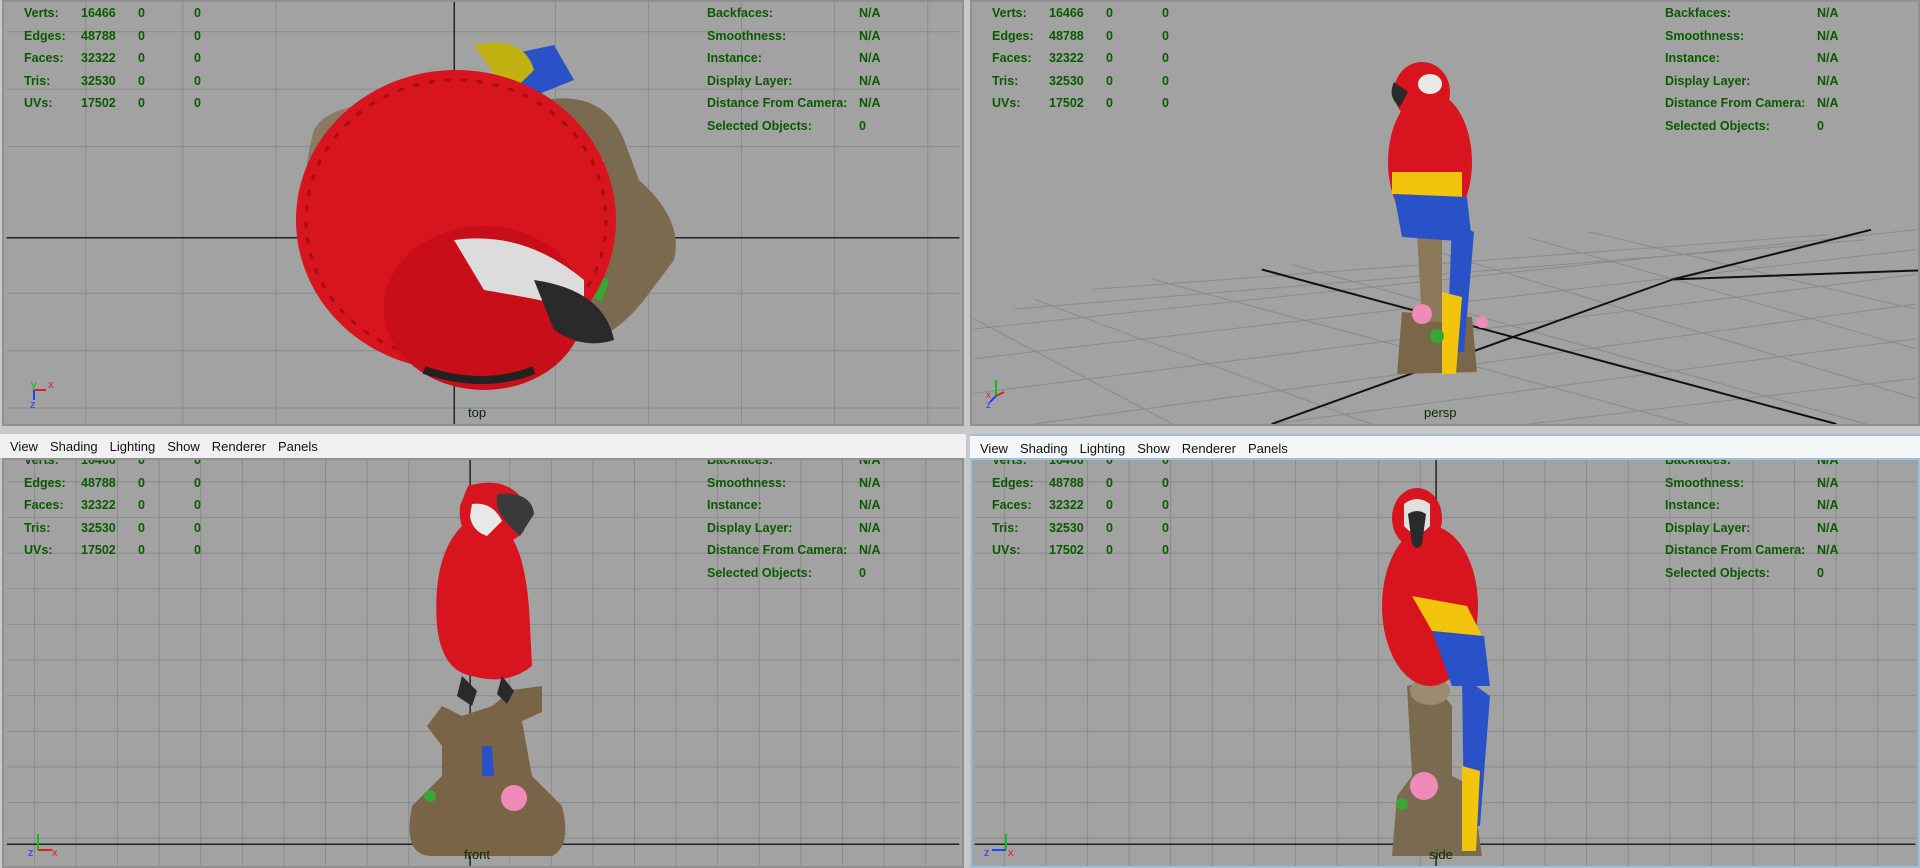  I want to click on stat-label: Tris:, so click(37, 527).